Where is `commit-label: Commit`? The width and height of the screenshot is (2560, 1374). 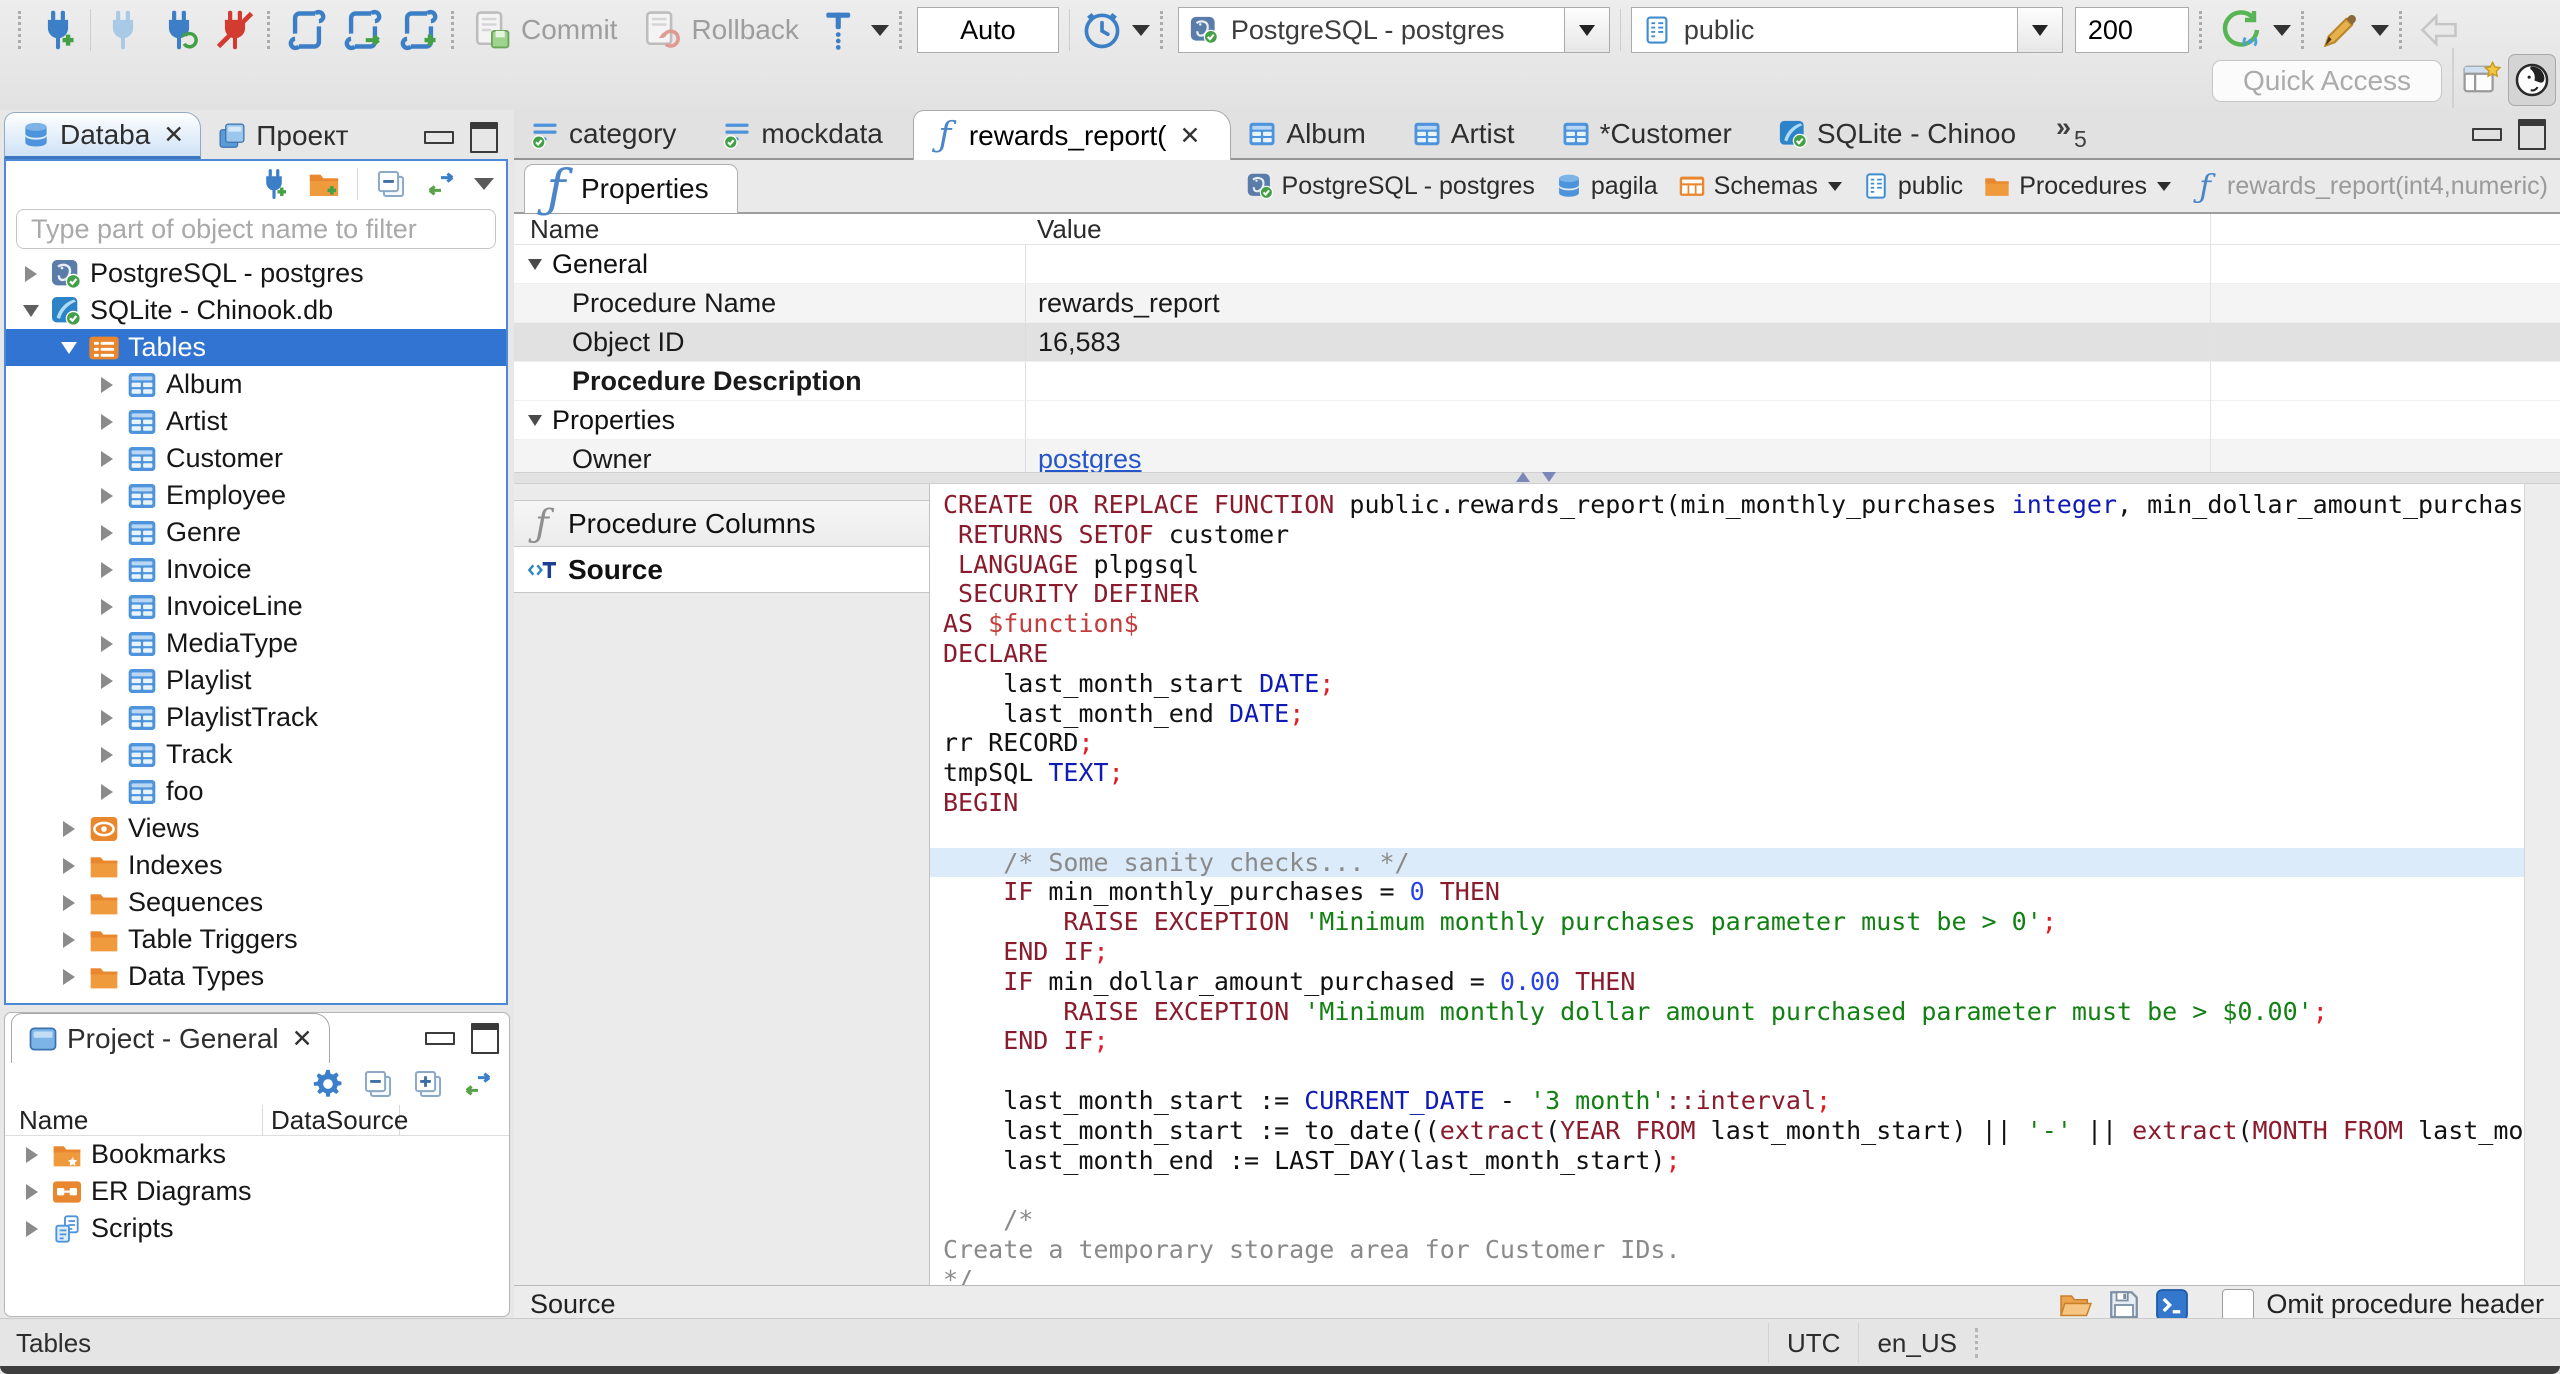
commit-label: Commit is located at coordinates (569, 30).